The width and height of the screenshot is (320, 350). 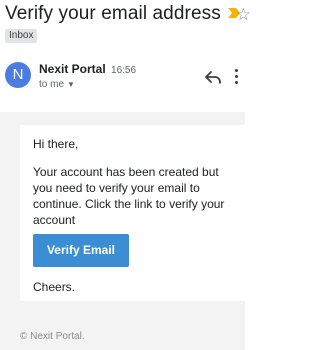 I want to click on footer-copyright: © Nexit Portal., so click(x=52, y=336).